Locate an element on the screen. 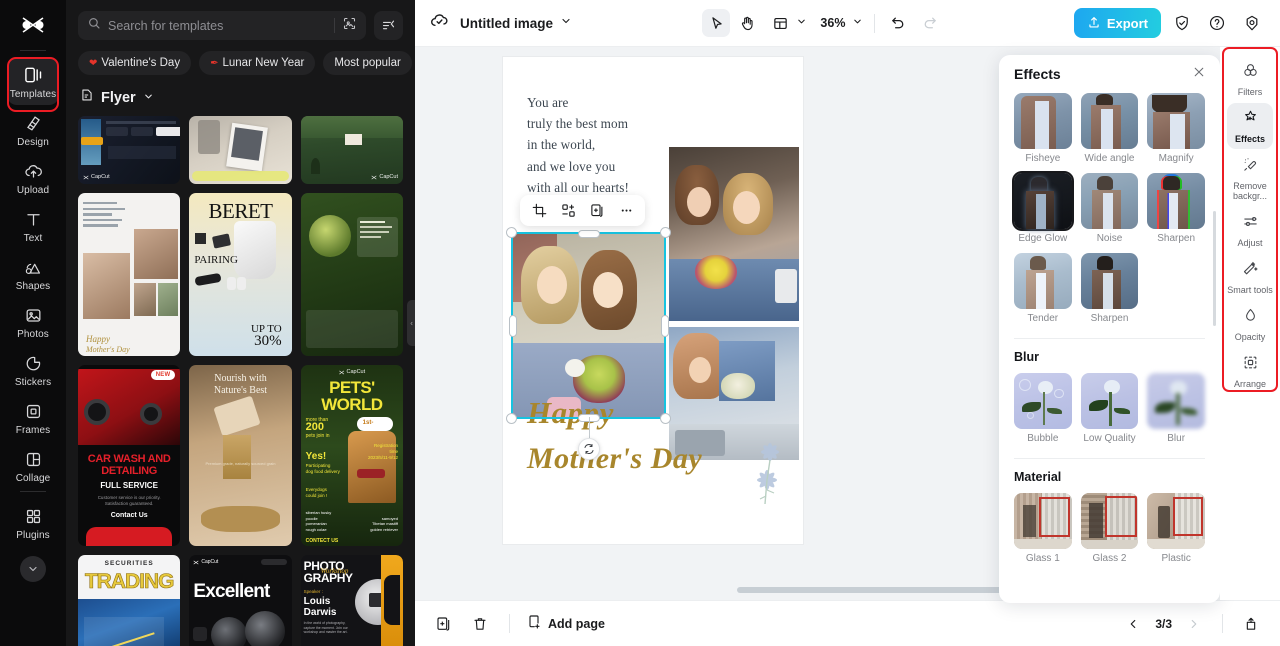 The width and height of the screenshot is (1280, 646). effects-scrollbar is located at coordinates (1214, 268).